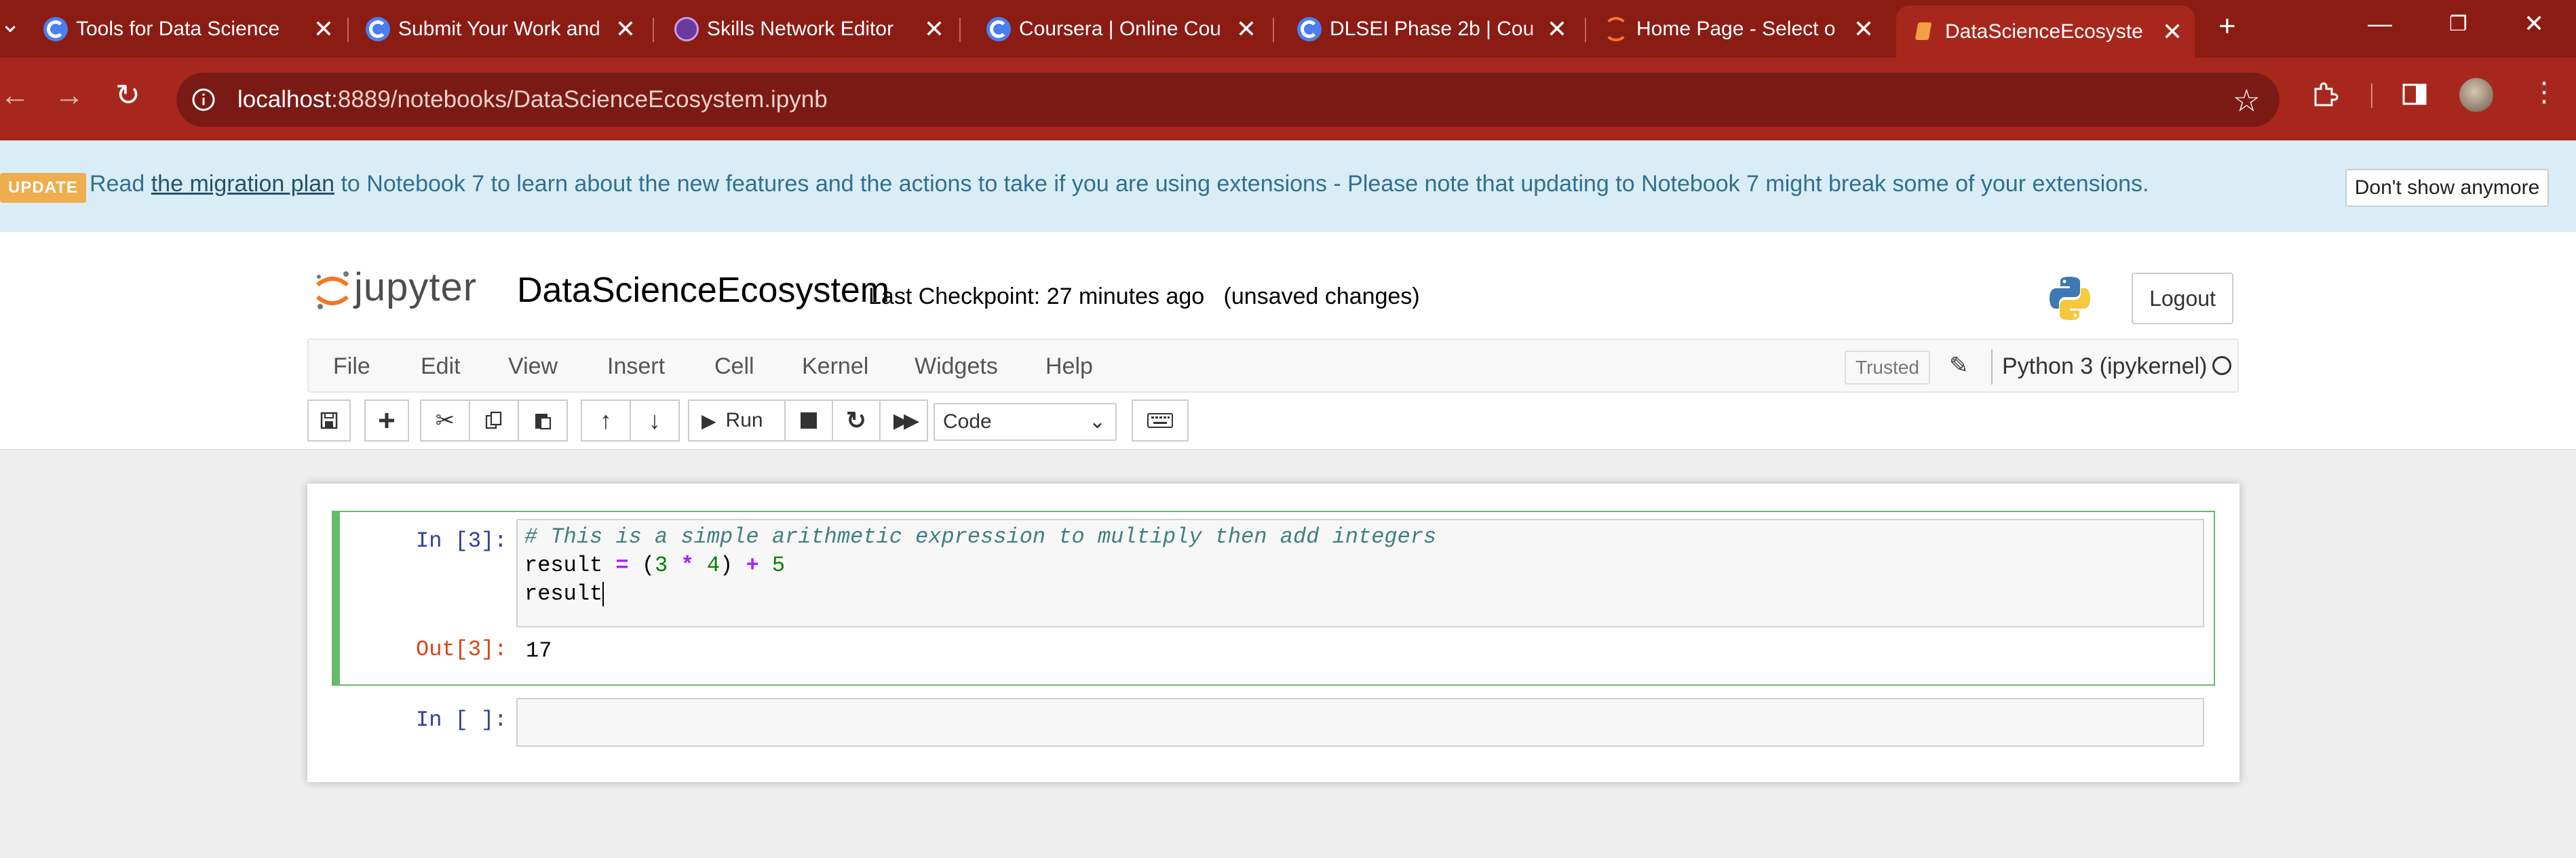  What do you see at coordinates (1888, 368) in the screenshot?
I see `trusted-indicator: Trusted` at bounding box center [1888, 368].